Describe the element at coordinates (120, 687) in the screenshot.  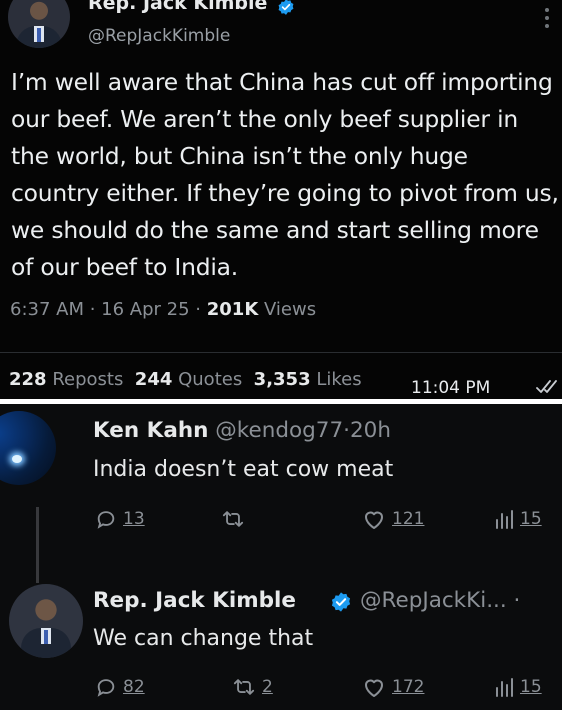
I see `reply-button: 82` at that location.